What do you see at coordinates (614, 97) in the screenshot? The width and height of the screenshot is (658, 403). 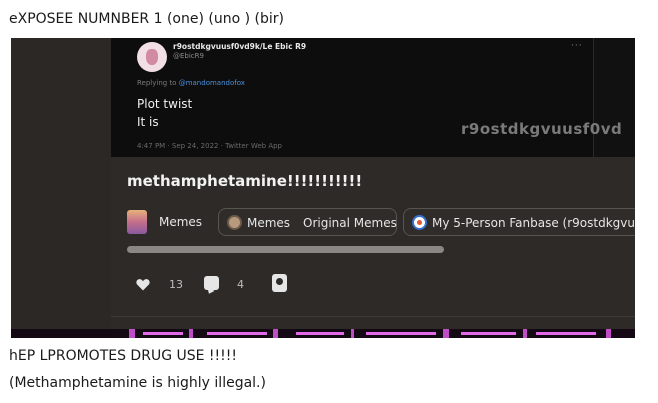 I see `embed-right-panel` at bounding box center [614, 97].